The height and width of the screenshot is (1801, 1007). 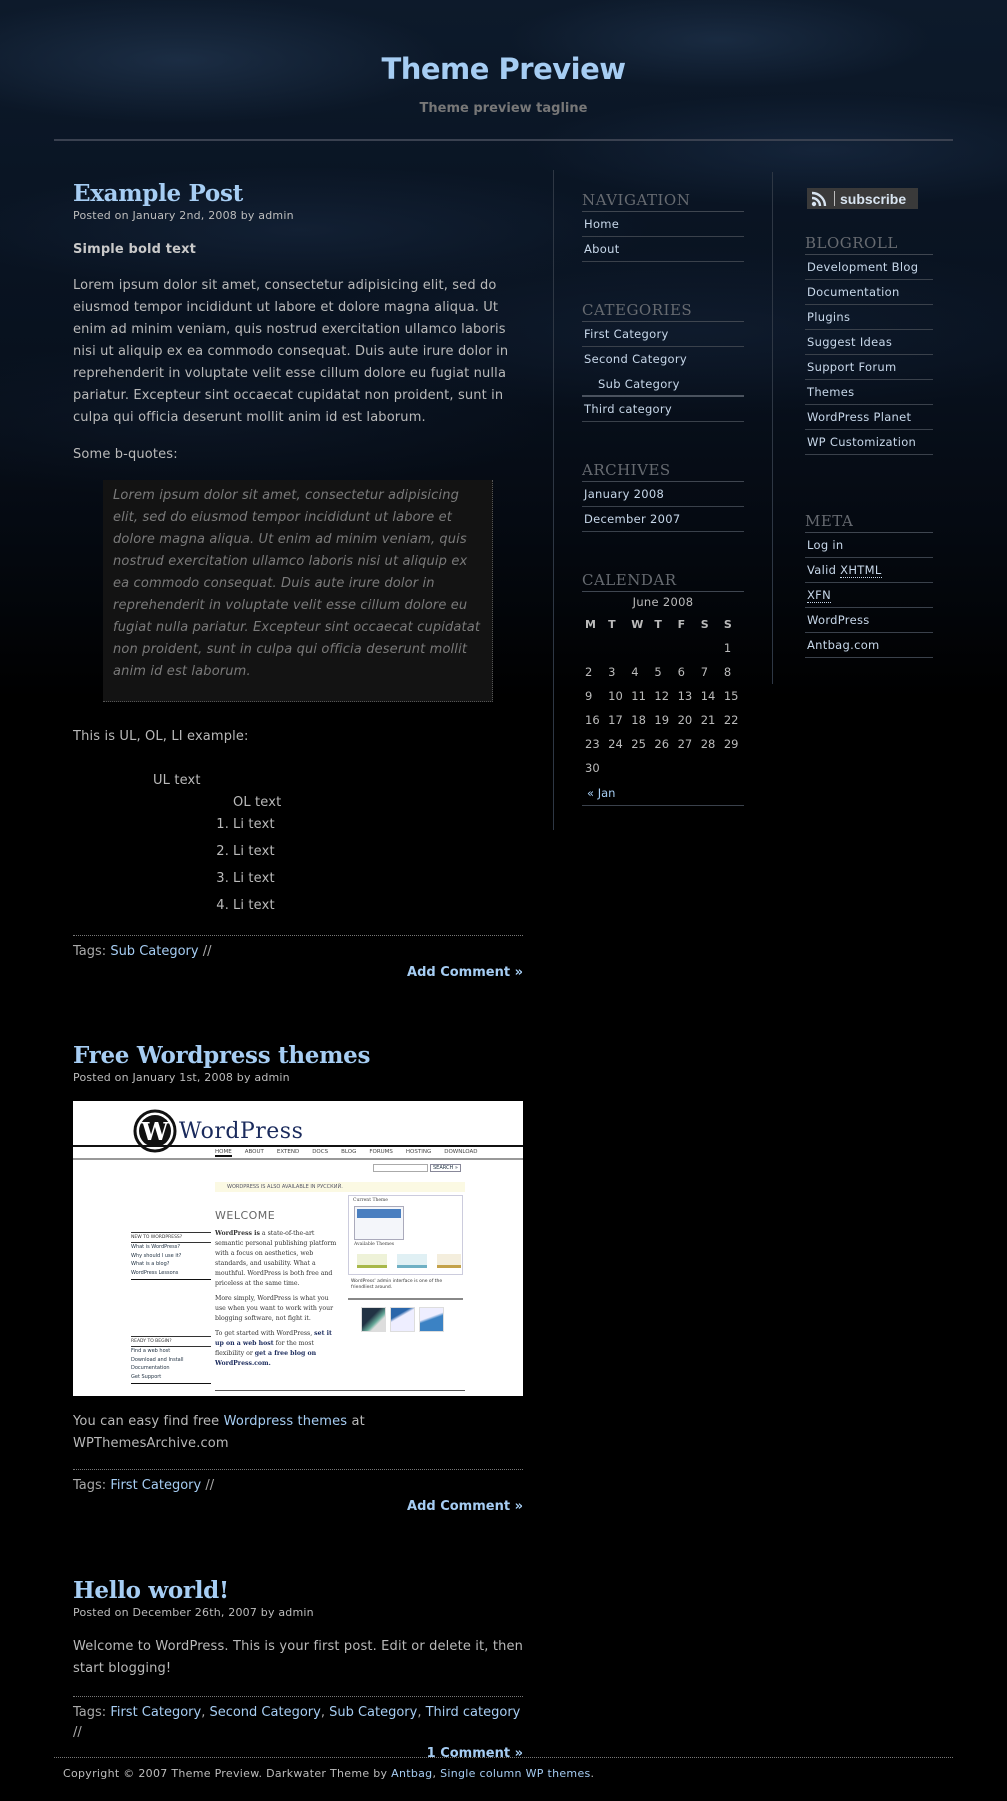 What do you see at coordinates (589, 696) in the screenshot?
I see `calendar-day: 9` at bounding box center [589, 696].